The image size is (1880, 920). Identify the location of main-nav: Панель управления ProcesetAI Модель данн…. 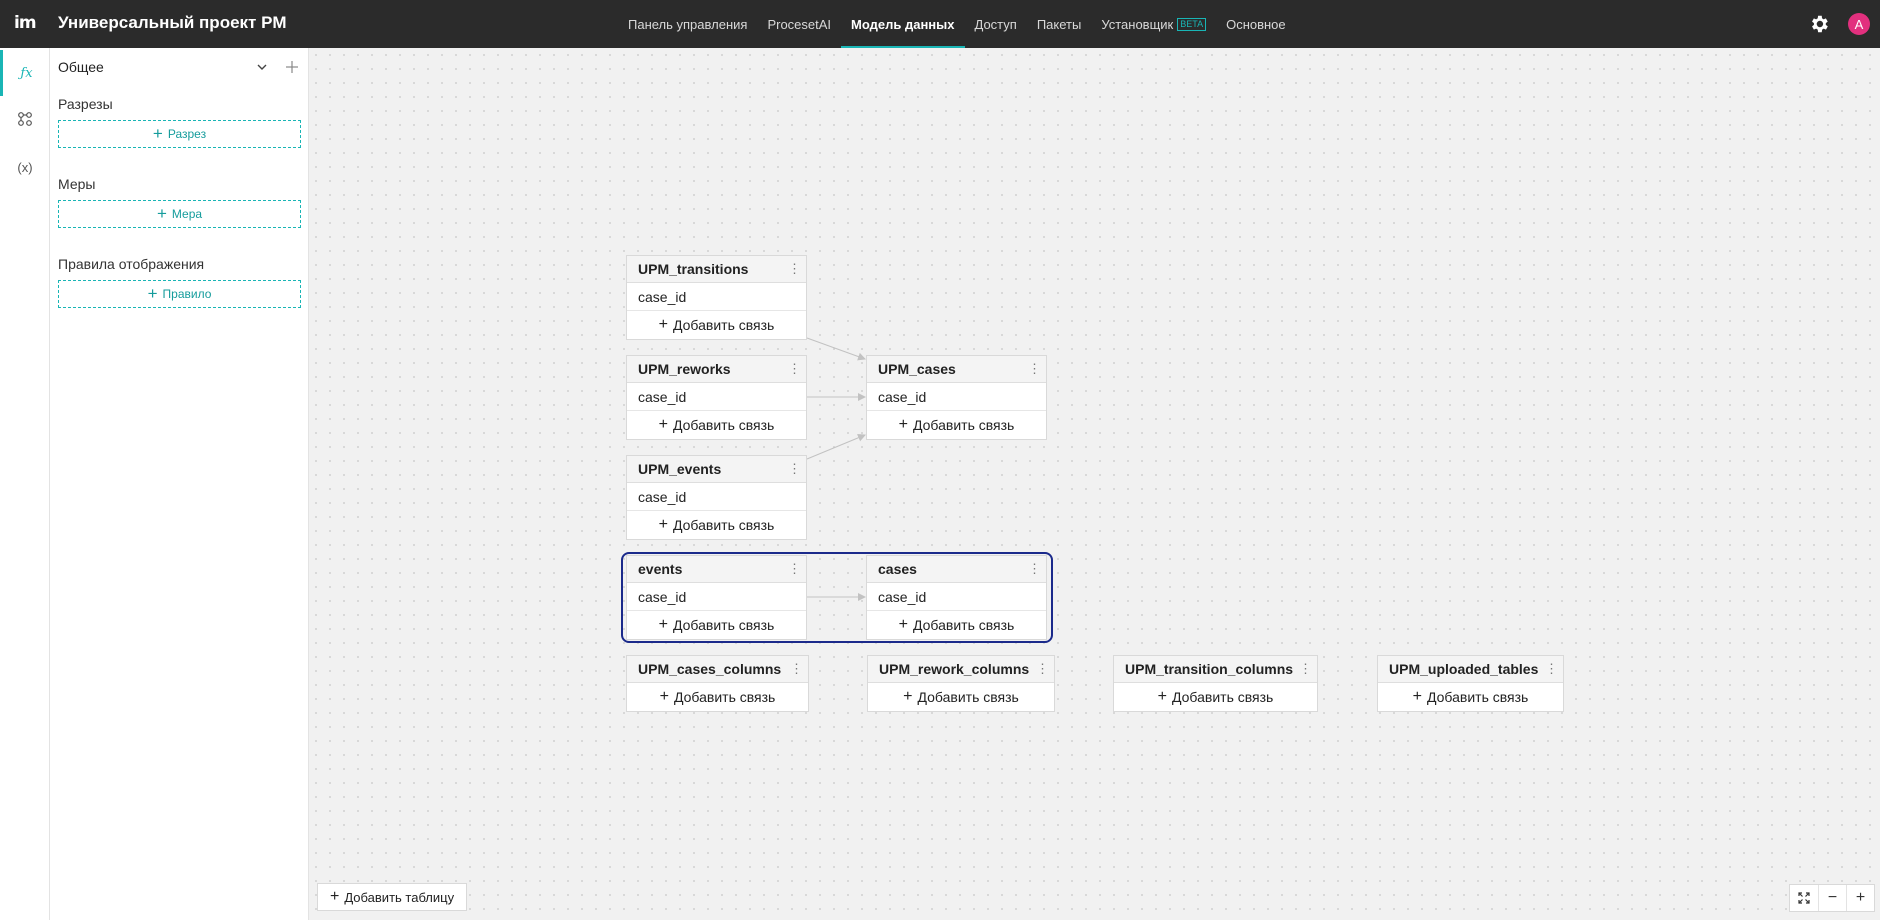
(957, 24).